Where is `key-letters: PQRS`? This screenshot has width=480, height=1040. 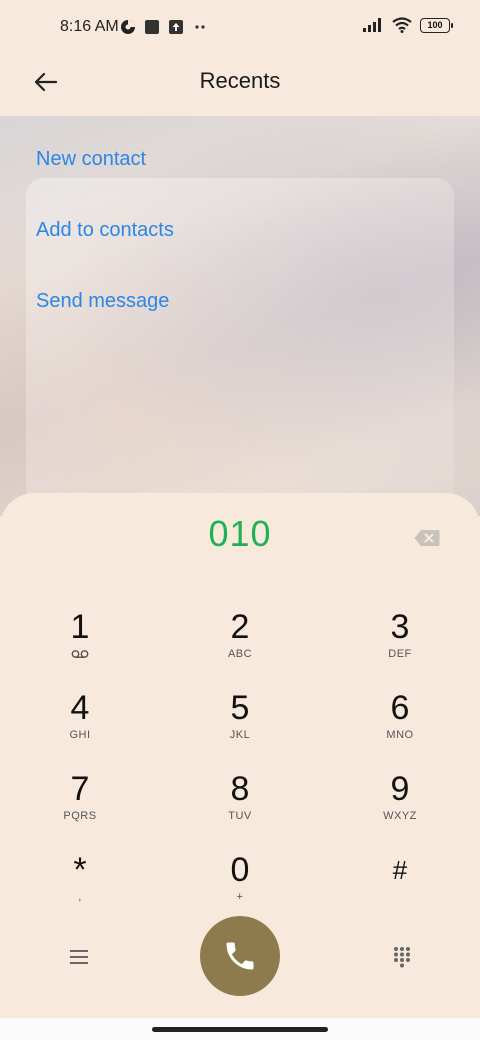 key-letters: PQRS is located at coordinates (80, 816).